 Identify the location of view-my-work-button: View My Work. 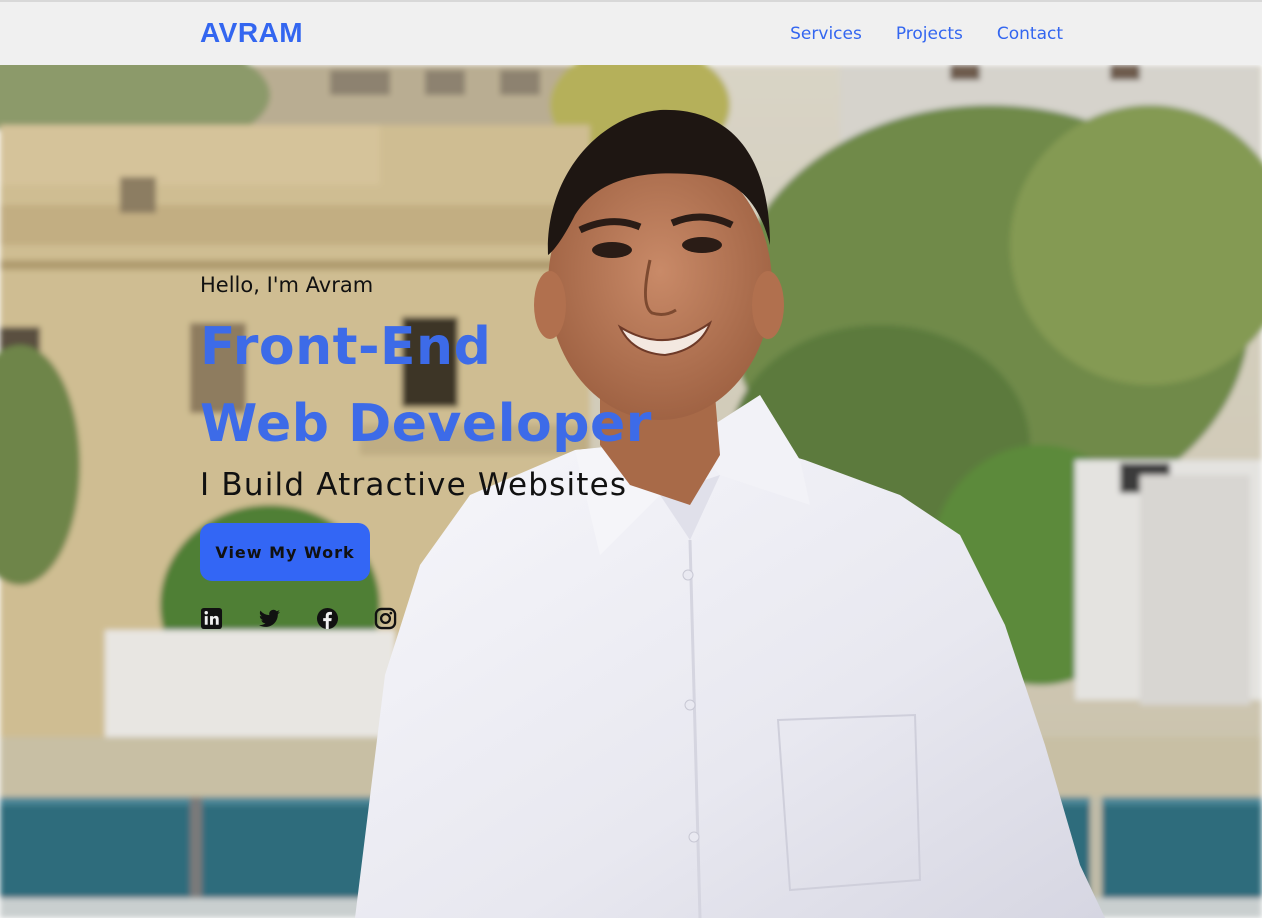
(285, 552).